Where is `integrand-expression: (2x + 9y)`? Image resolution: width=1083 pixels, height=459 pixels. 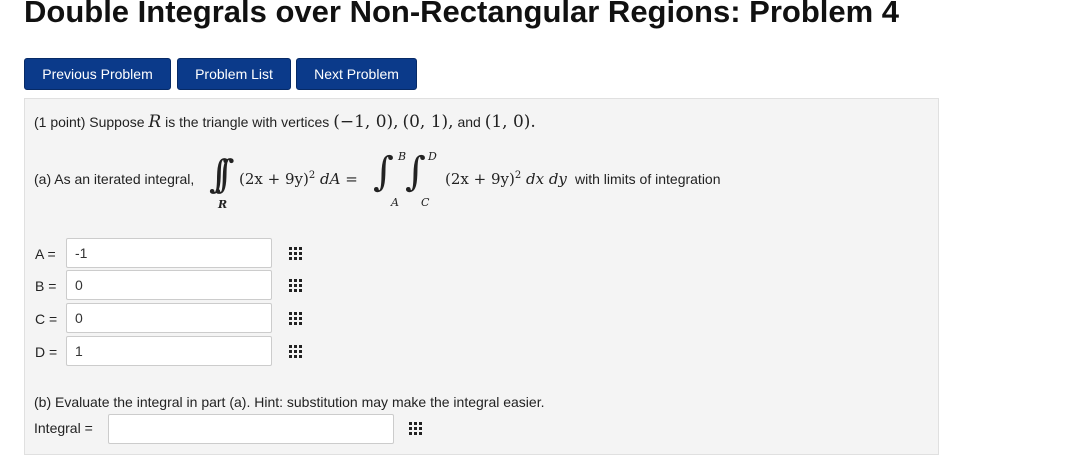 integrand-expression: (2x + 9y) is located at coordinates (274, 179).